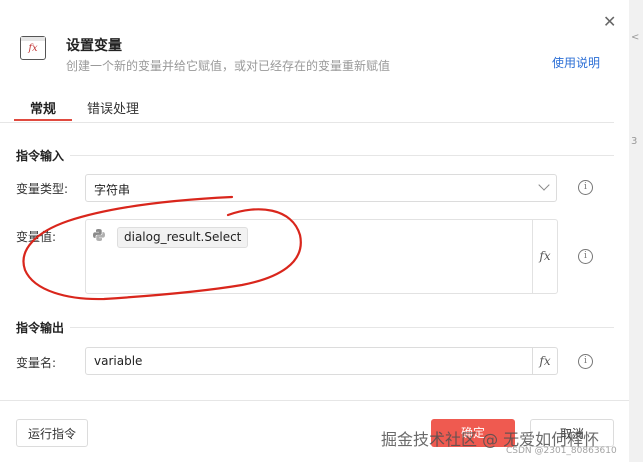  I want to click on value-fx-button: fx, so click(544, 256).